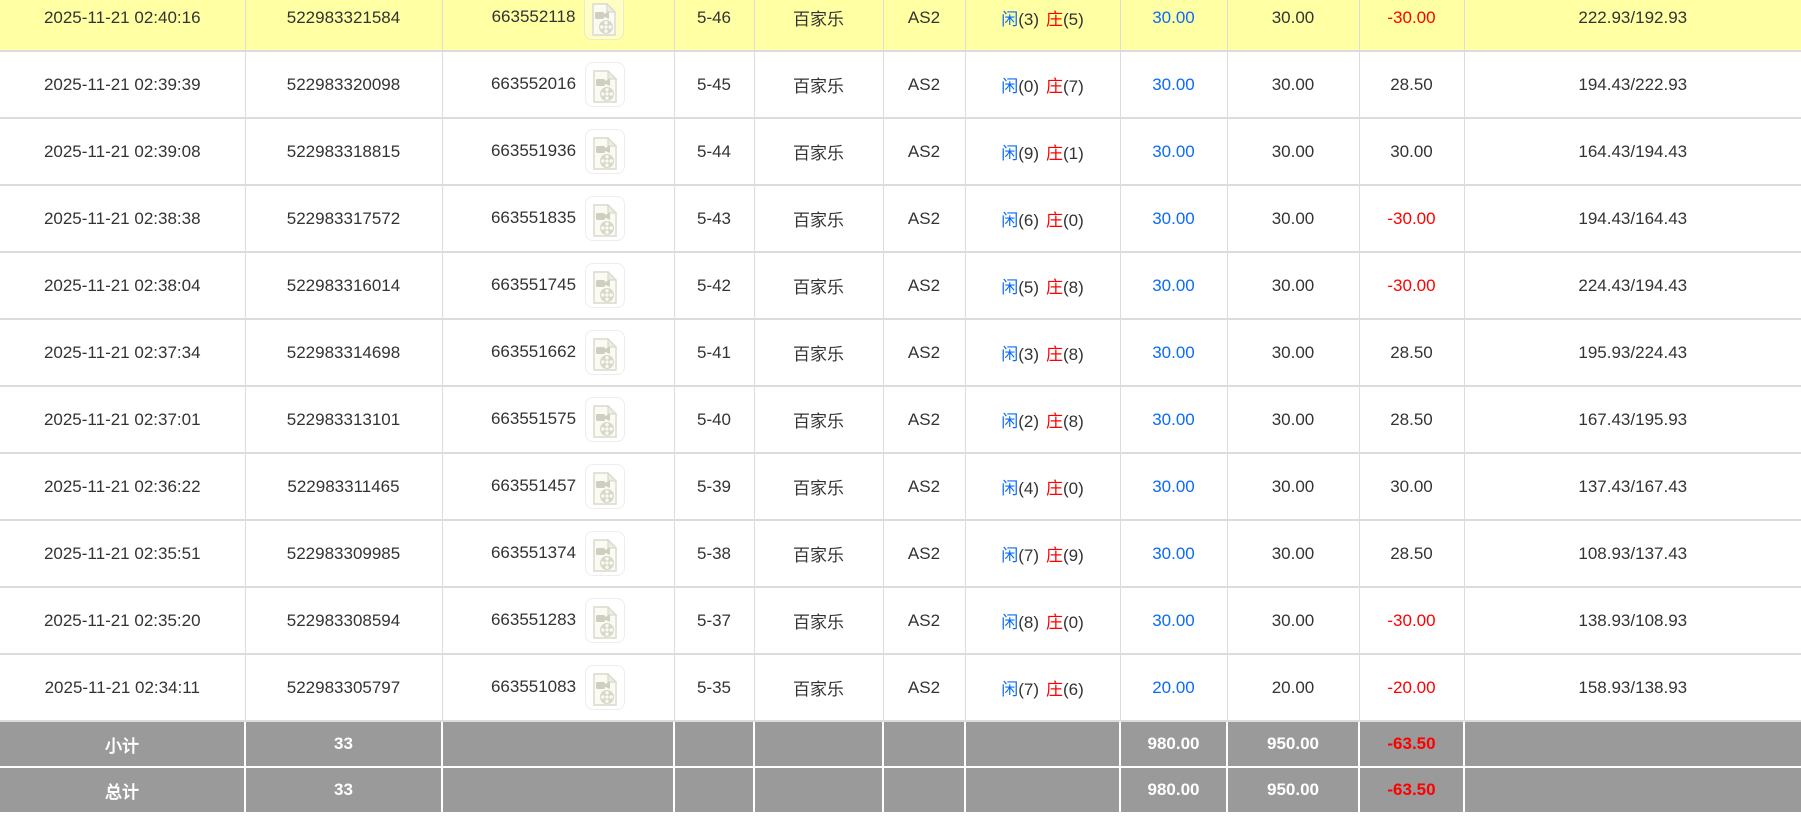  Describe the element at coordinates (1042, 352) in the screenshot. I see `result-cell: 闲(3) 庄(8)` at that location.